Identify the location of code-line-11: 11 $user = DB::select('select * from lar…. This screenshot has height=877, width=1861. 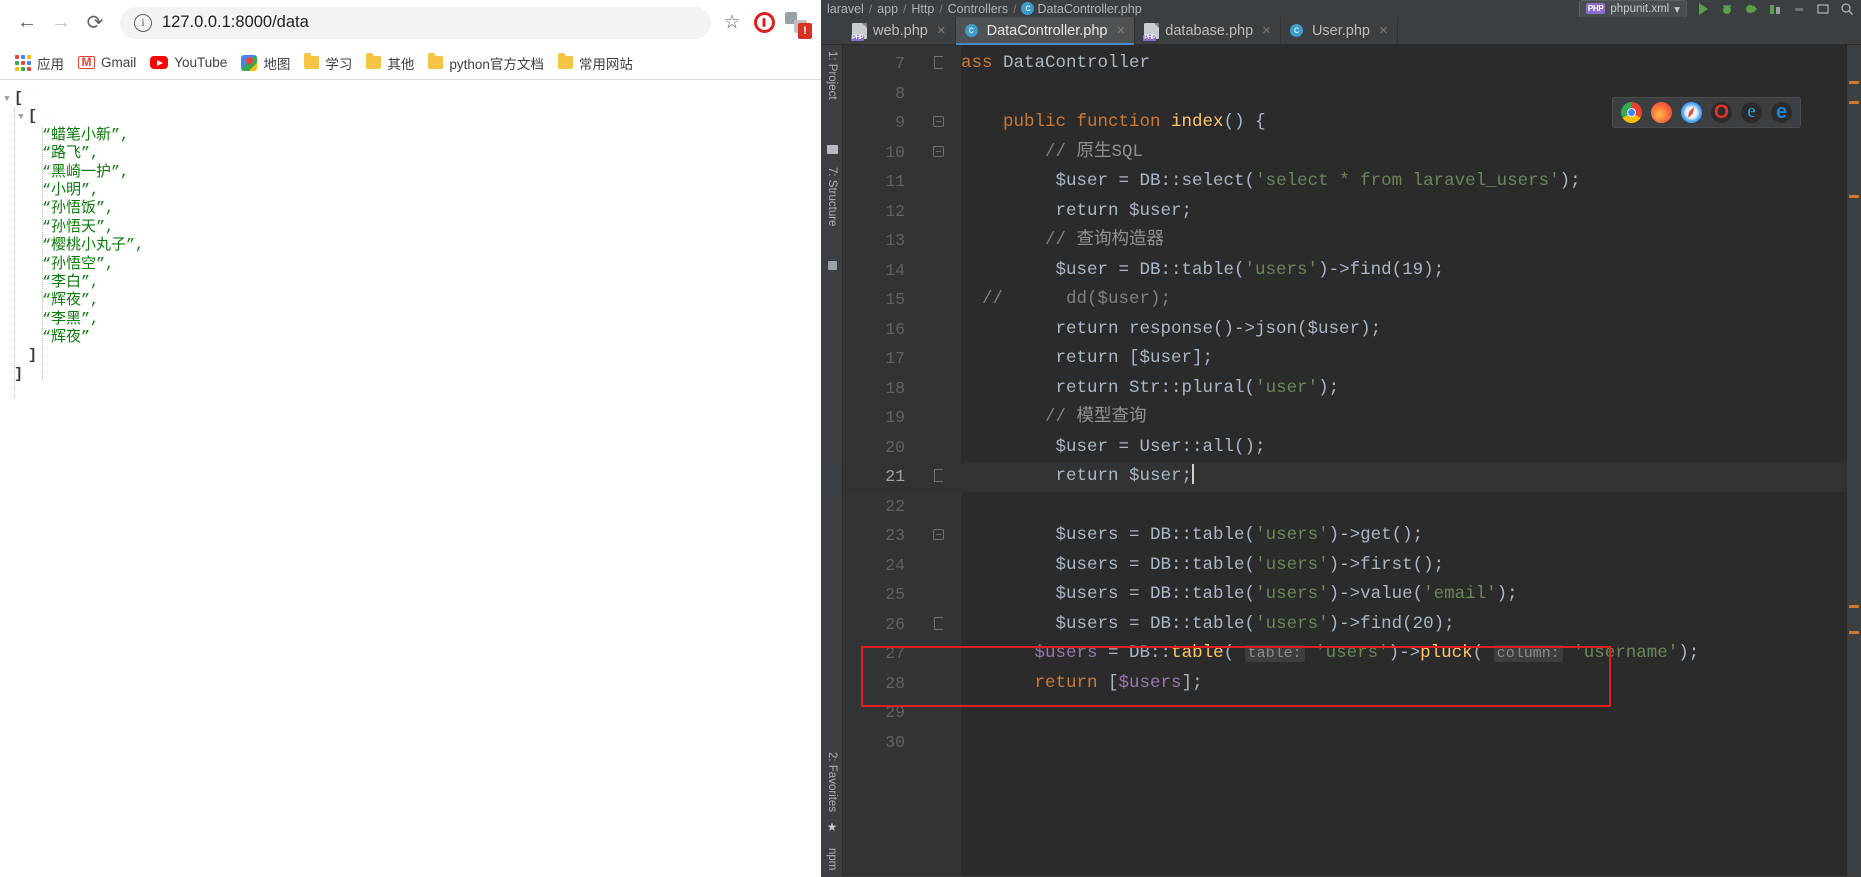
(1352, 182).